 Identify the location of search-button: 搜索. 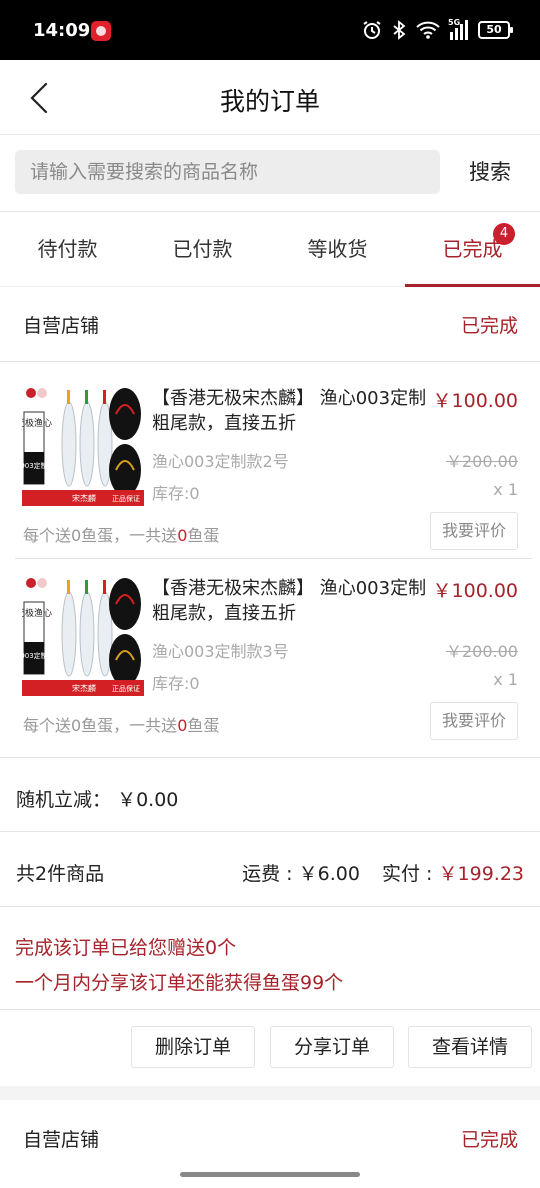
(490, 172).